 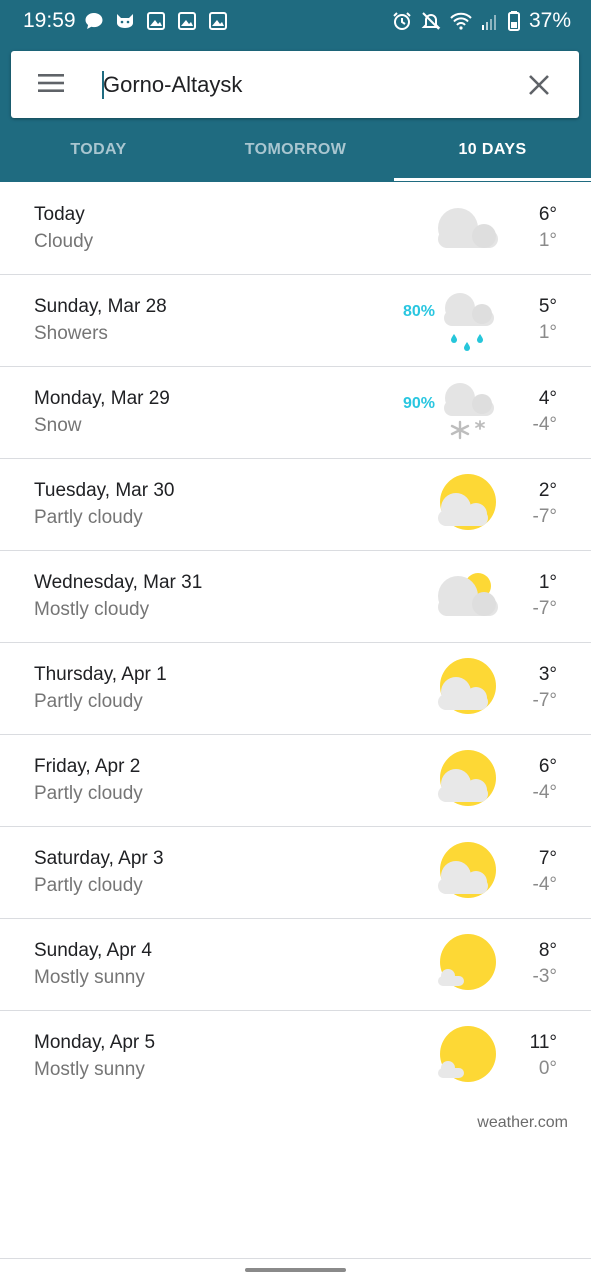 What do you see at coordinates (102, 398) in the screenshot?
I see `forecast-day: Monday, Mar 29` at bounding box center [102, 398].